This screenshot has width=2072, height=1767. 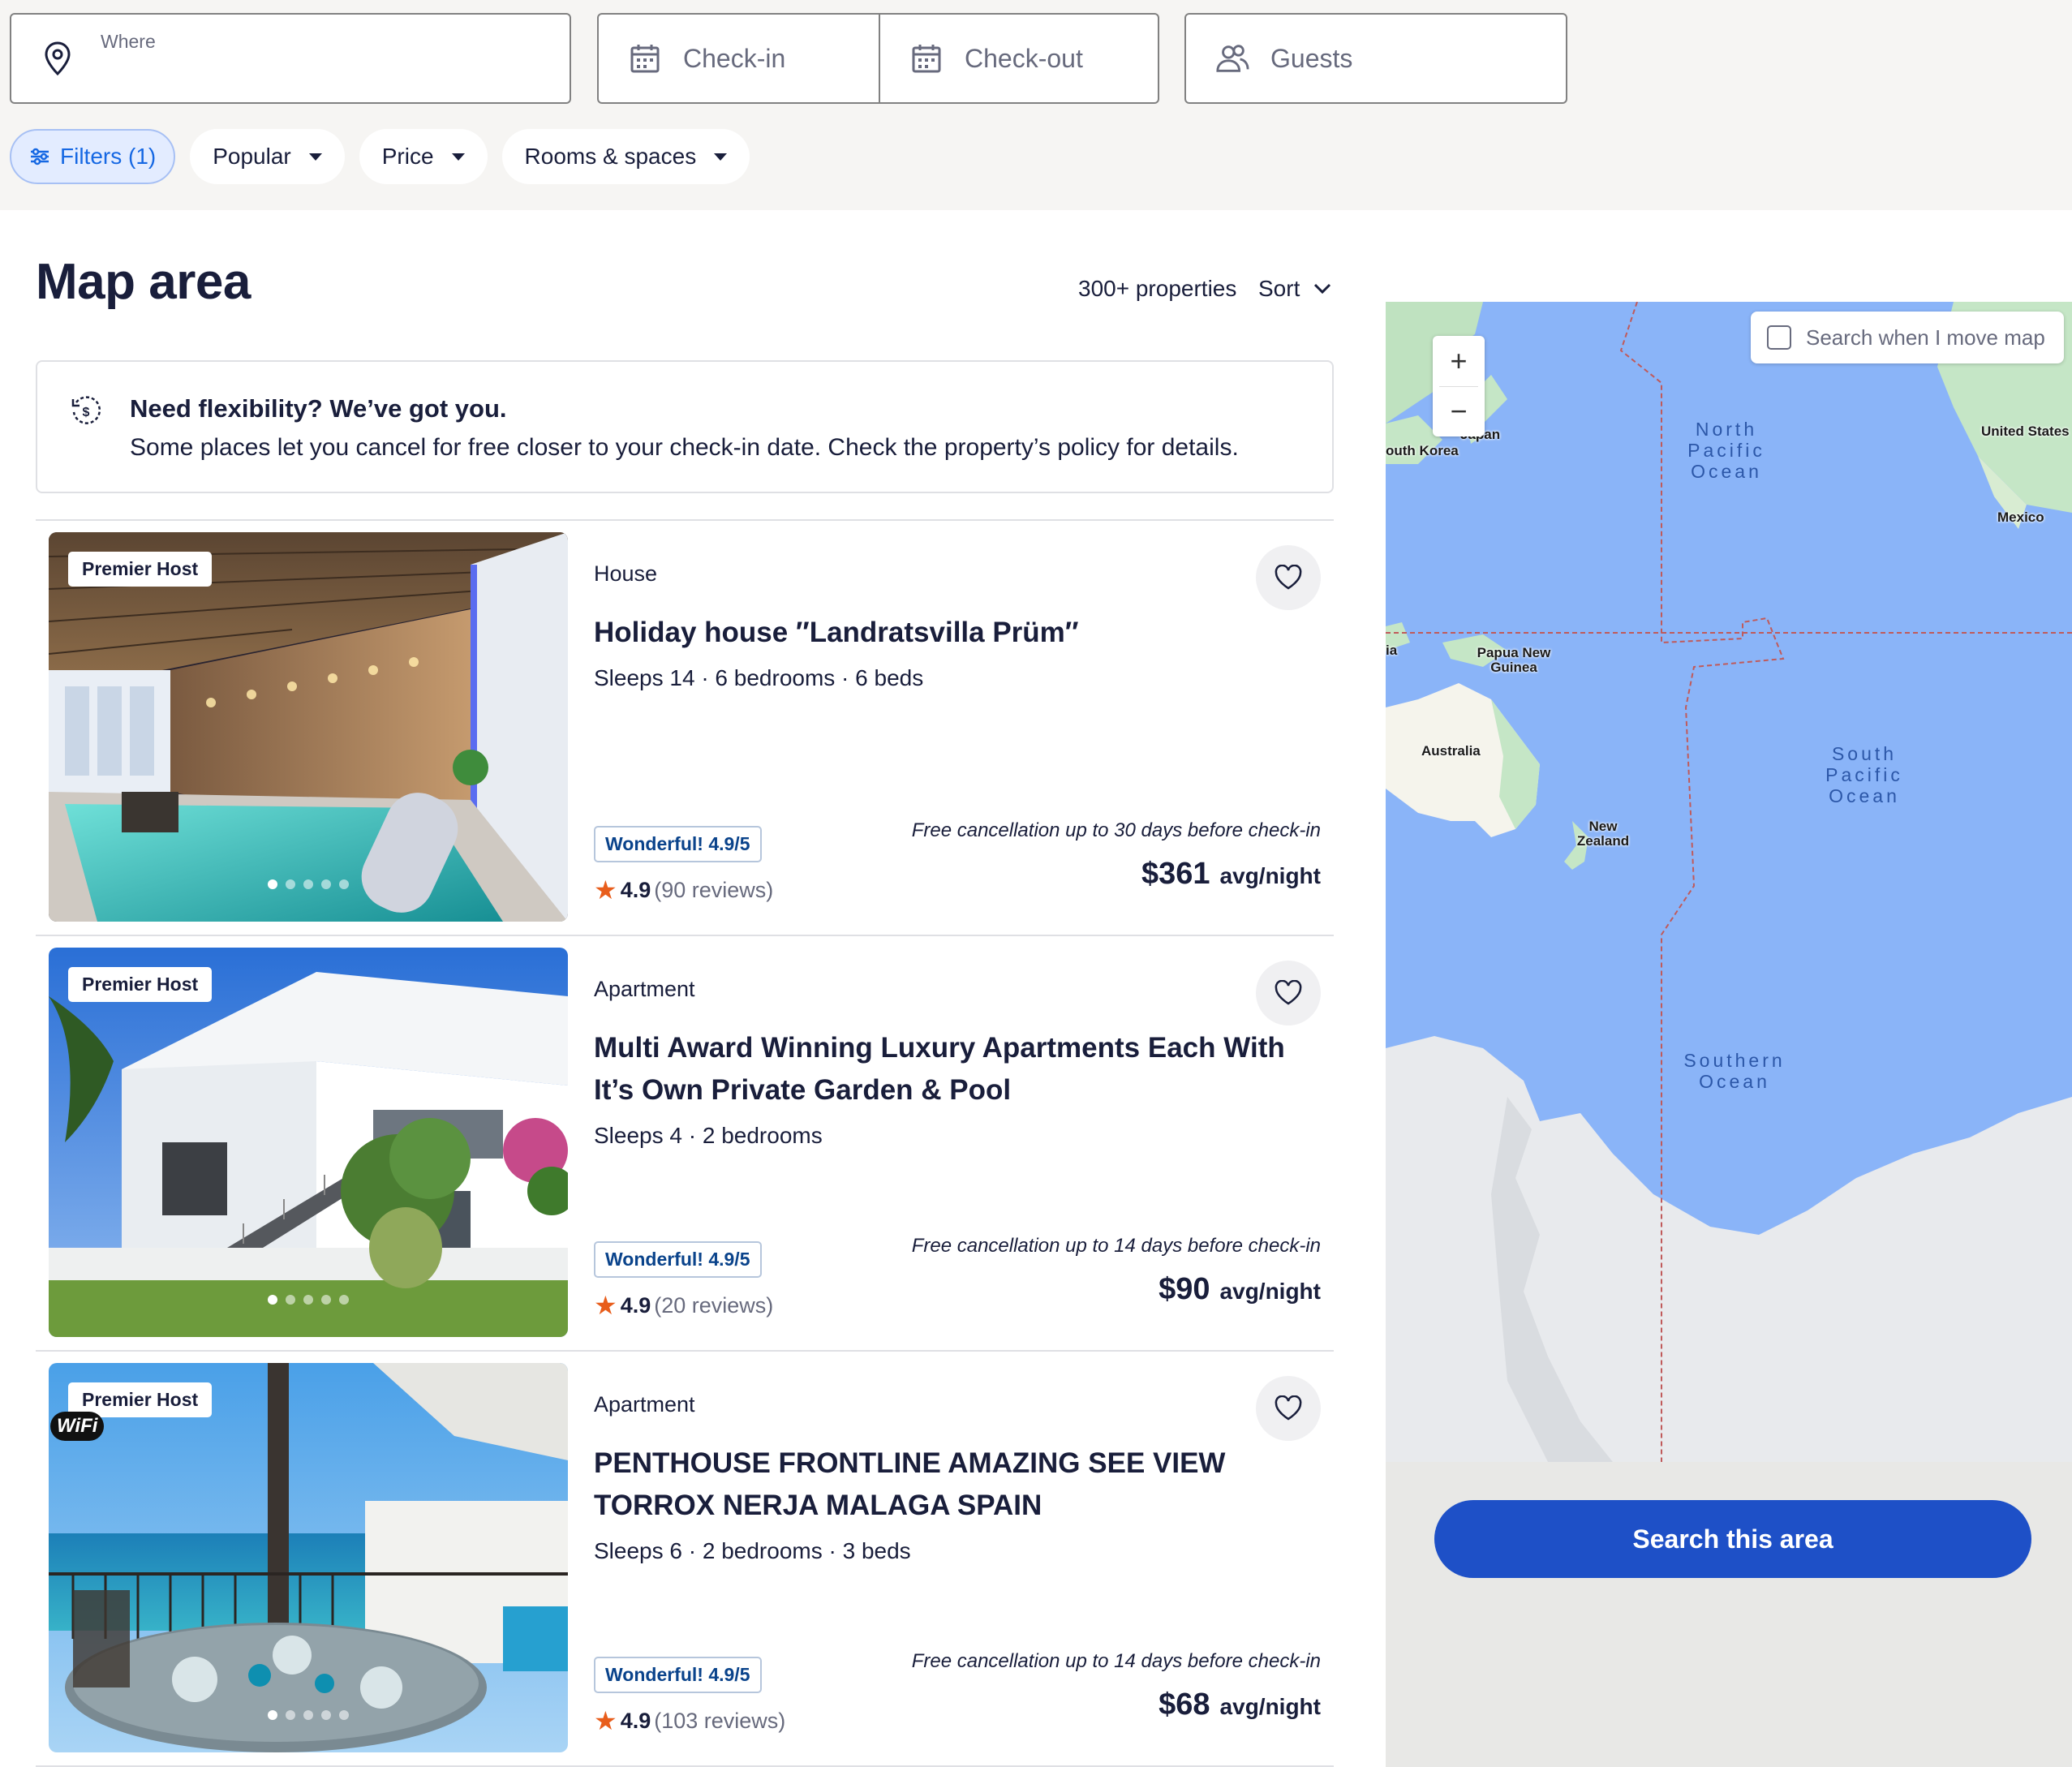 I want to click on price: $68 avg/night, so click(x=1240, y=1704).